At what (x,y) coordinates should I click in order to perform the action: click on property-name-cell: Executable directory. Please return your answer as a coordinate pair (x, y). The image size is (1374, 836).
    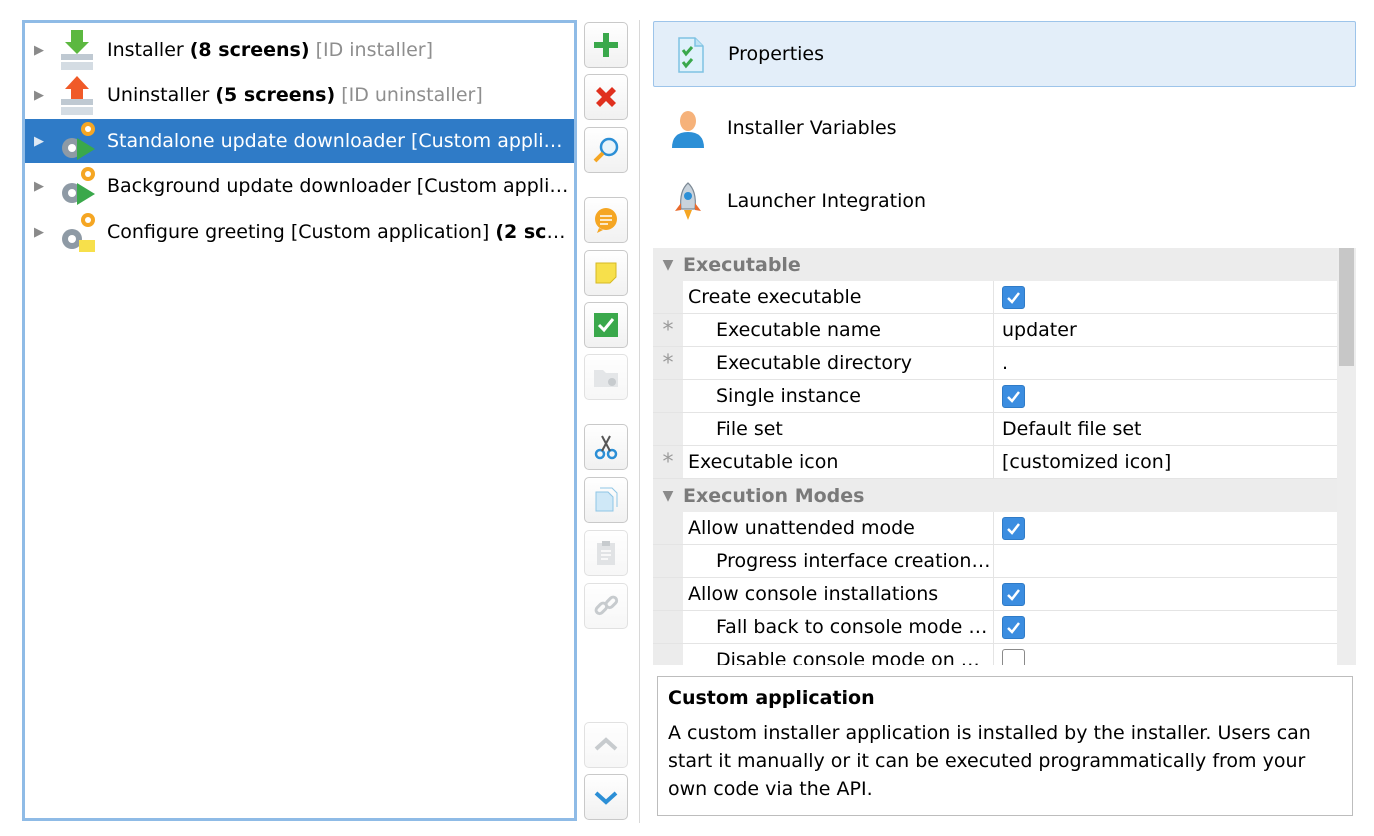
    Looking at the image, I should click on (838, 363).